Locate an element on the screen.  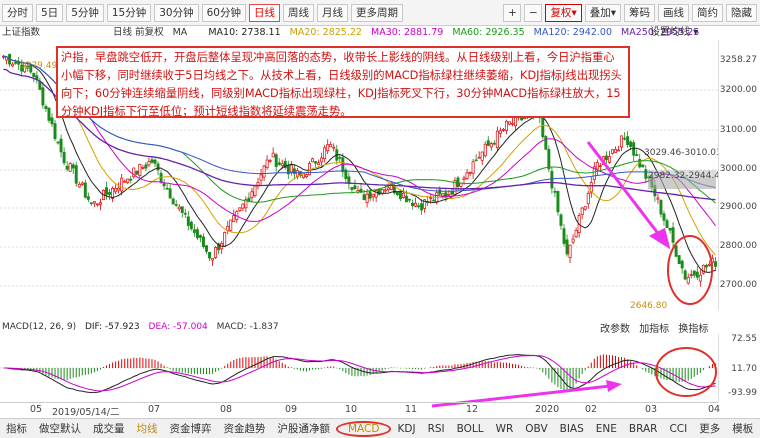
tab-30min: 30分钟 is located at coordinates (176, 12).